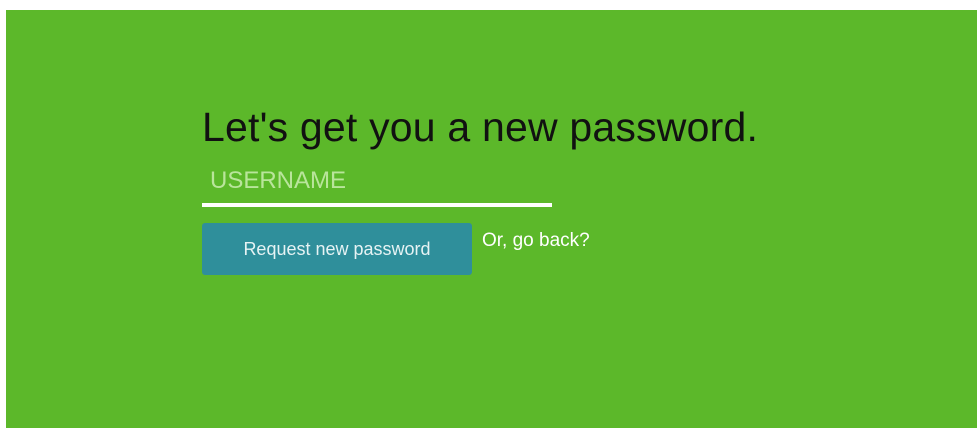  Describe the element at coordinates (480, 127) in the screenshot. I see `page-title: Let's get you a new password.` at that location.